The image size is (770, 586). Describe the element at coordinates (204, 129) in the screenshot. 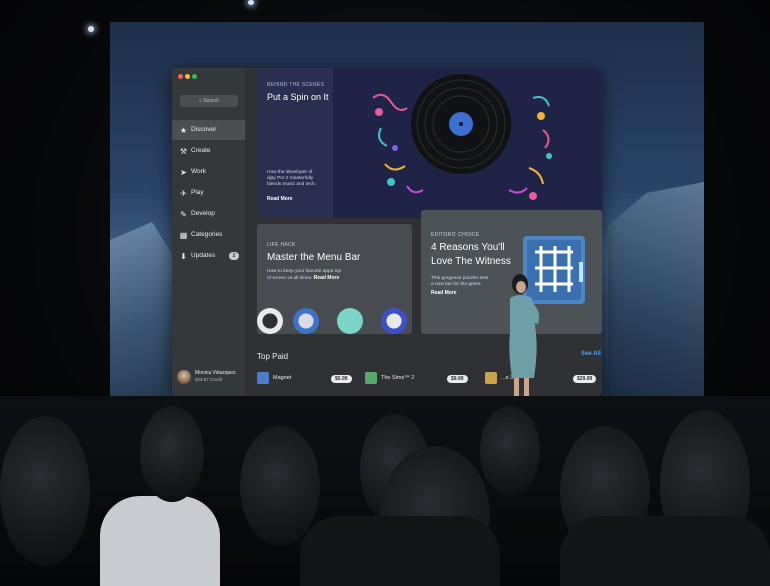

I see `sidebar-item-label: Discover` at that location.